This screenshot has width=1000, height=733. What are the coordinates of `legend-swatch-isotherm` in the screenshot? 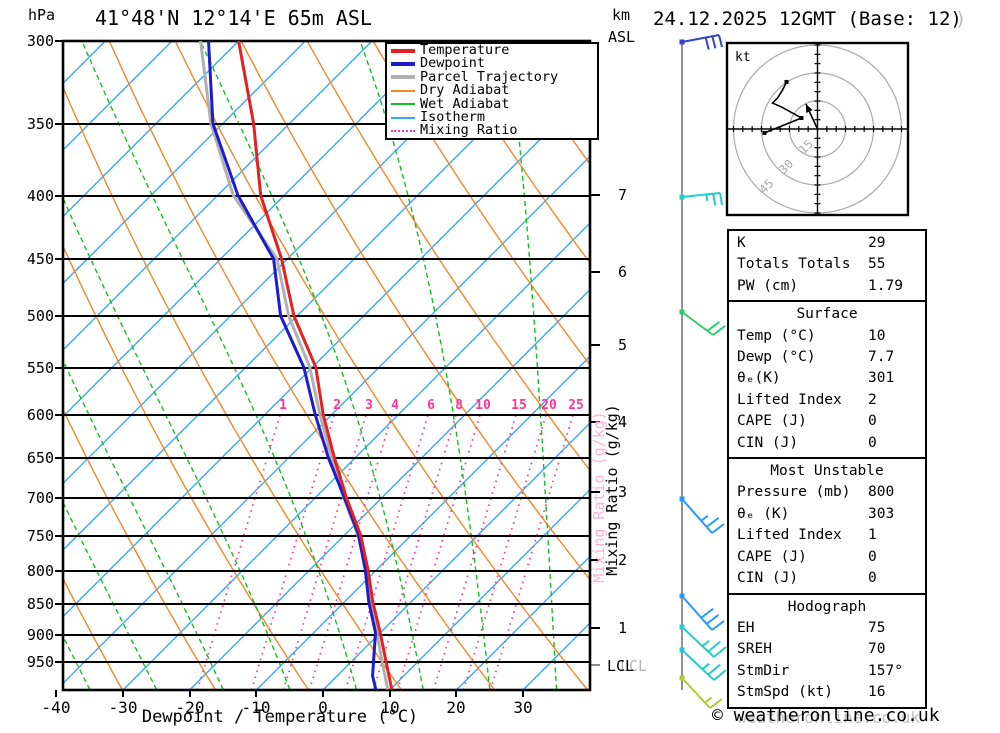 It's located at (403, 117).